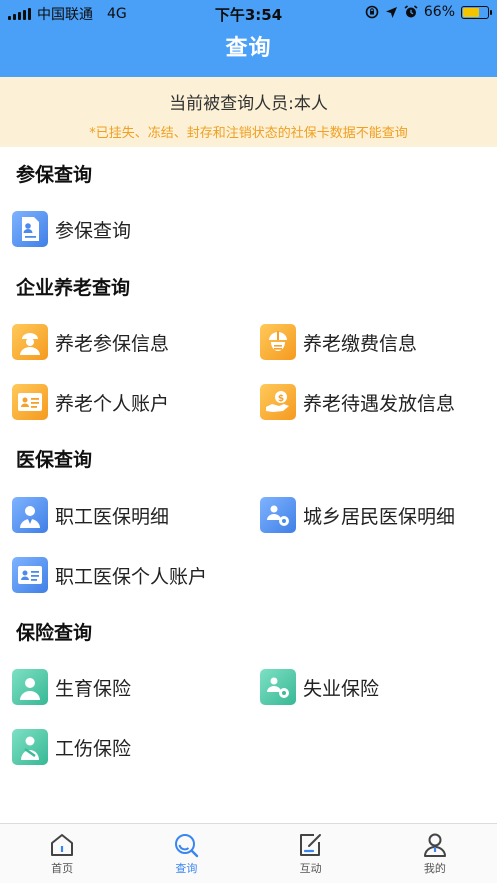  I want to click on location-icon, so click(391, 12).